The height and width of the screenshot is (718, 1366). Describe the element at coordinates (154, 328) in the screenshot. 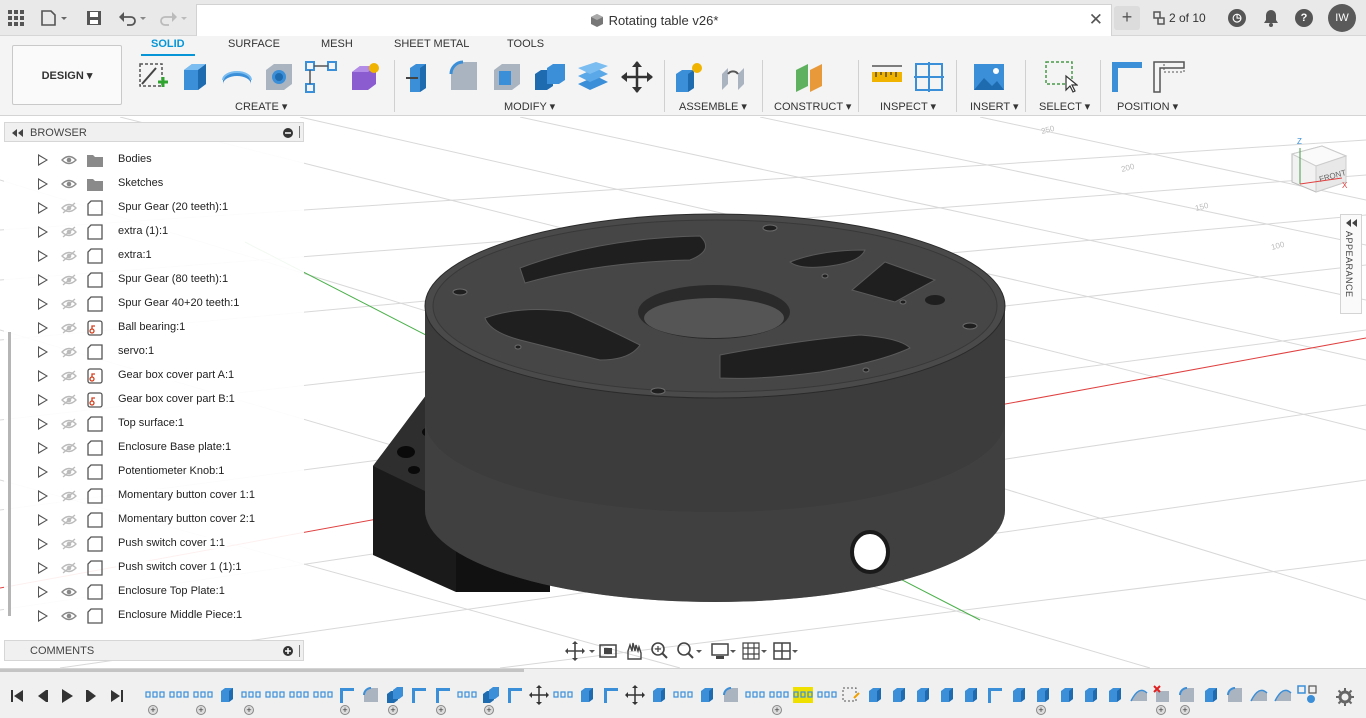

I see `browser-item-ball-bearing-1: Ball bearing:1` at that location.